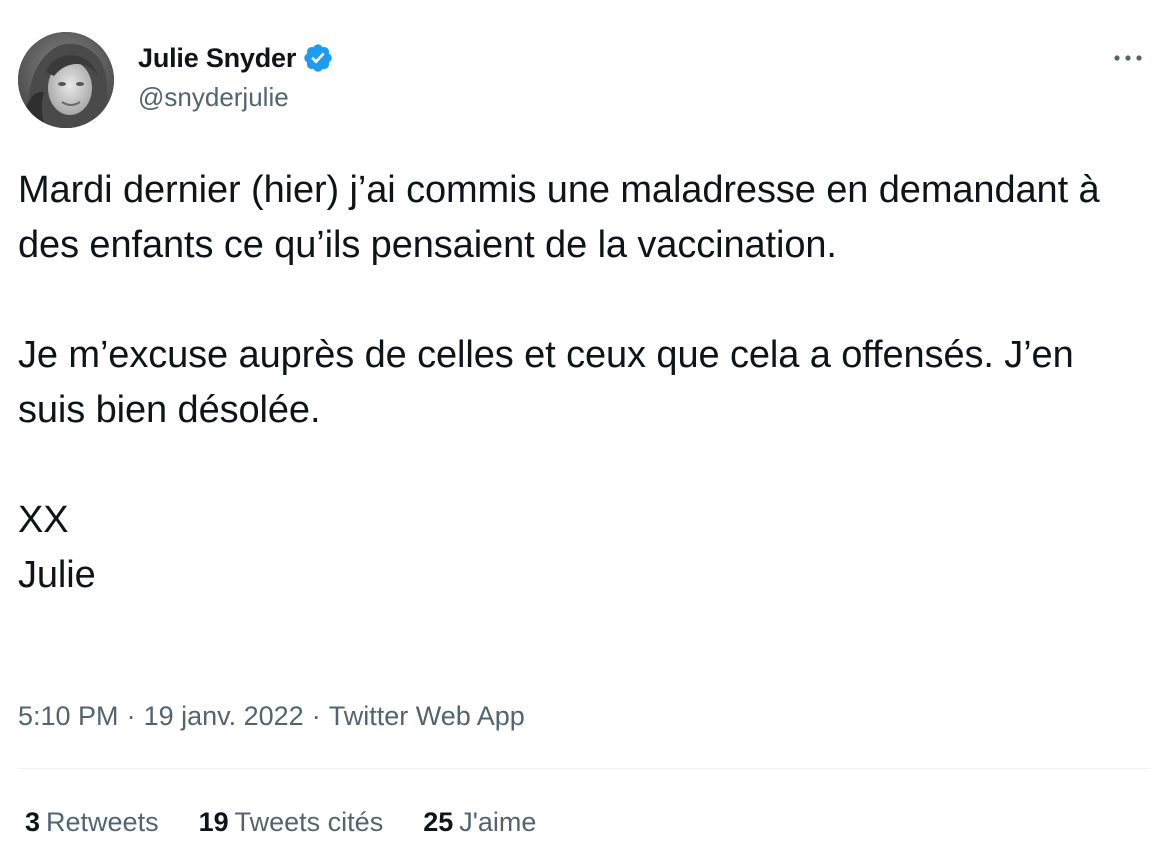  I want to click on likes-label: J'aime, so click(498, 821).